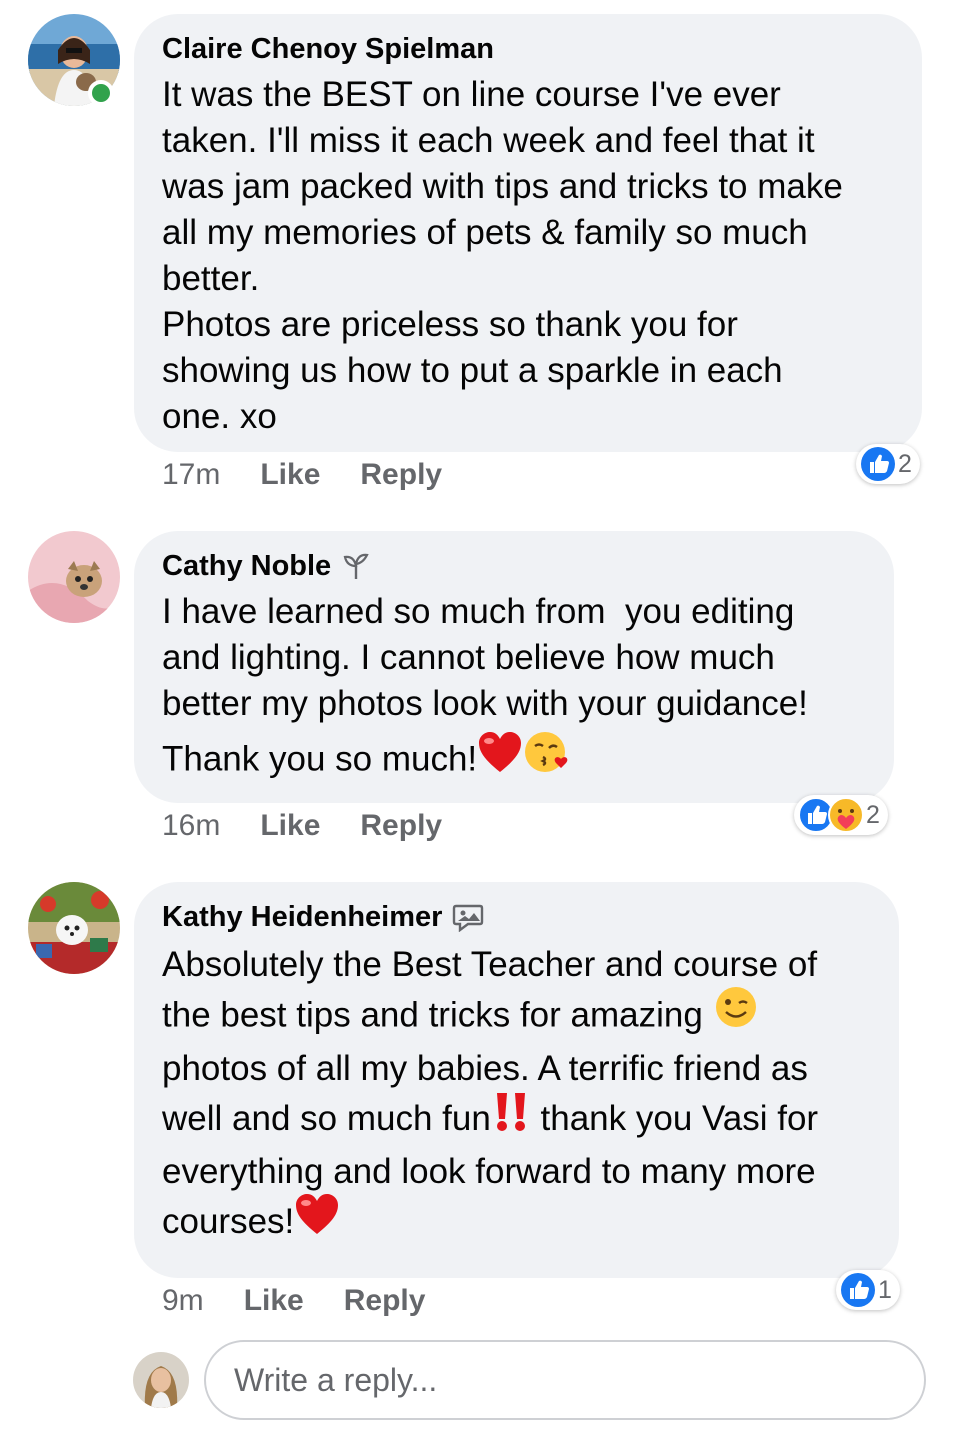 This screenshot has height=1440, width=955. I want to click on online-status-dot, so click(101, 93).